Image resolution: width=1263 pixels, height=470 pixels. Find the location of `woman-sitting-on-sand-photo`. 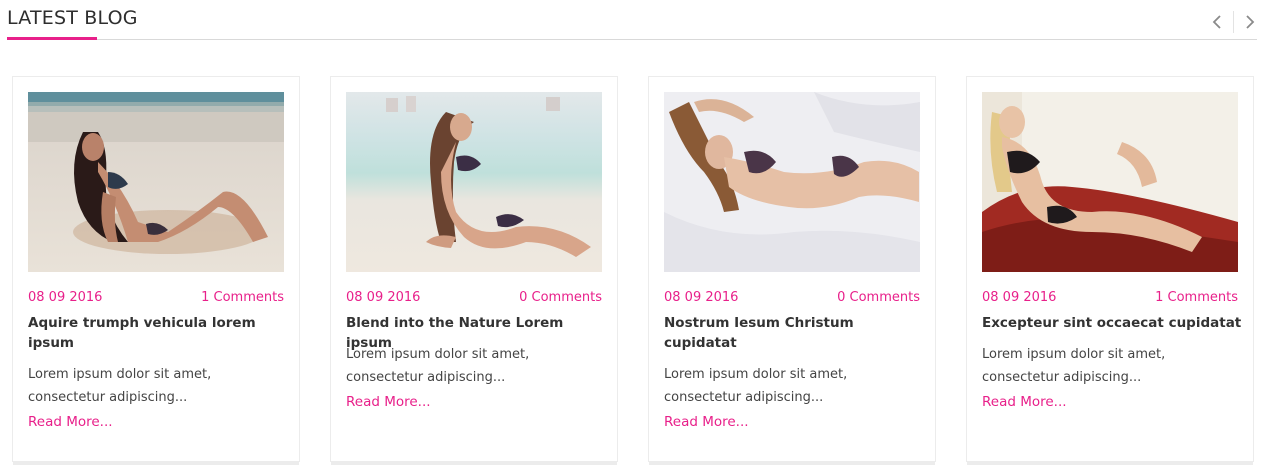

woman-sitting-on-sand-photo is located at coordinates (474, 182).